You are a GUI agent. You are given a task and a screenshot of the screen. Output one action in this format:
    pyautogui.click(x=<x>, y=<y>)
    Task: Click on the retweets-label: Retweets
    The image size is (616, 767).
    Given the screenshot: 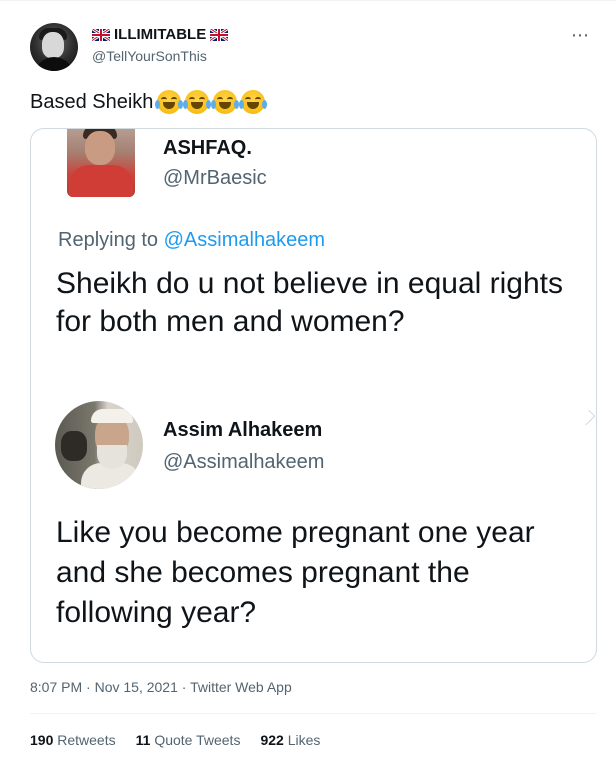 What is the action you would take?
    pyautogui.click(x=86, y=740)
    